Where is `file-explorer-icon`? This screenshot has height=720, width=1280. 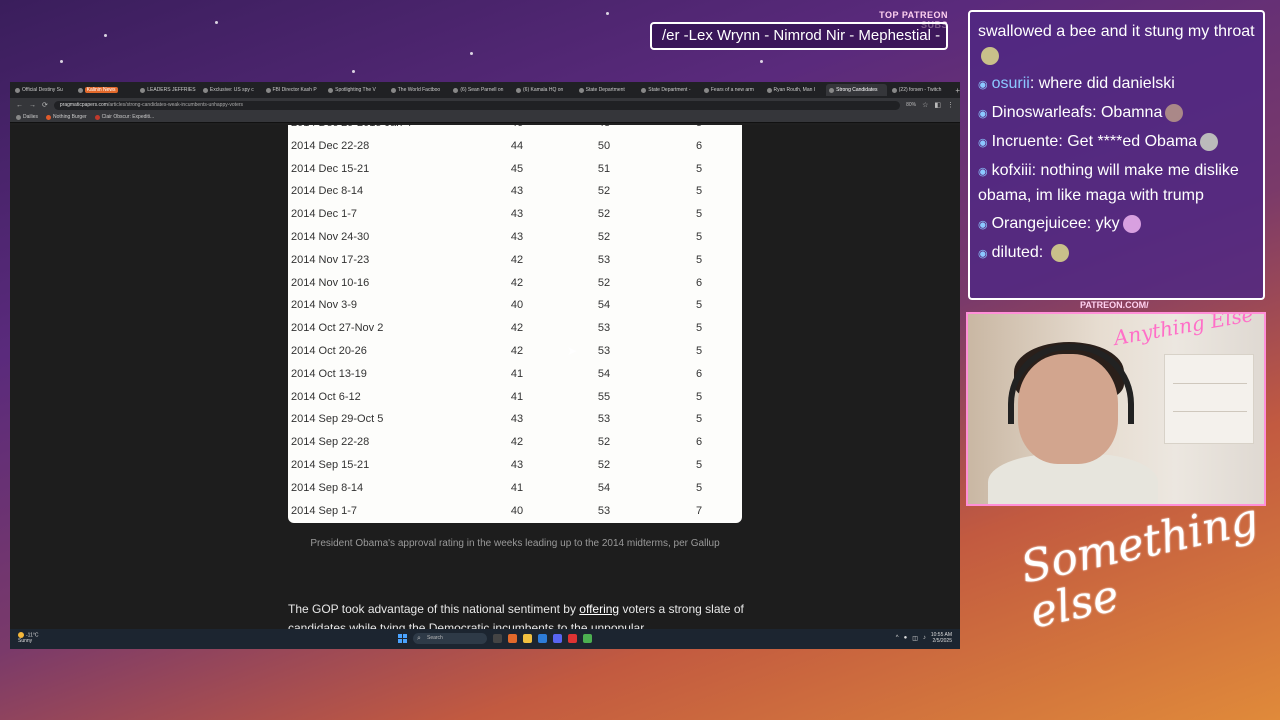
file-explorer-icon is located at coordinates (527, 638).